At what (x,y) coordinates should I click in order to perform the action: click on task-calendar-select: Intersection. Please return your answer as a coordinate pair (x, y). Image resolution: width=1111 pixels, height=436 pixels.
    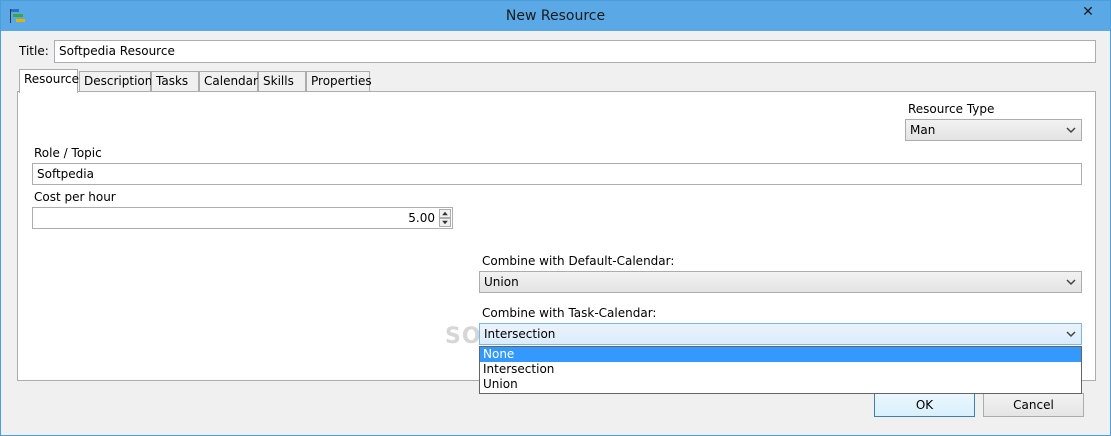
    Looking at the image, I should click on (780, 334).